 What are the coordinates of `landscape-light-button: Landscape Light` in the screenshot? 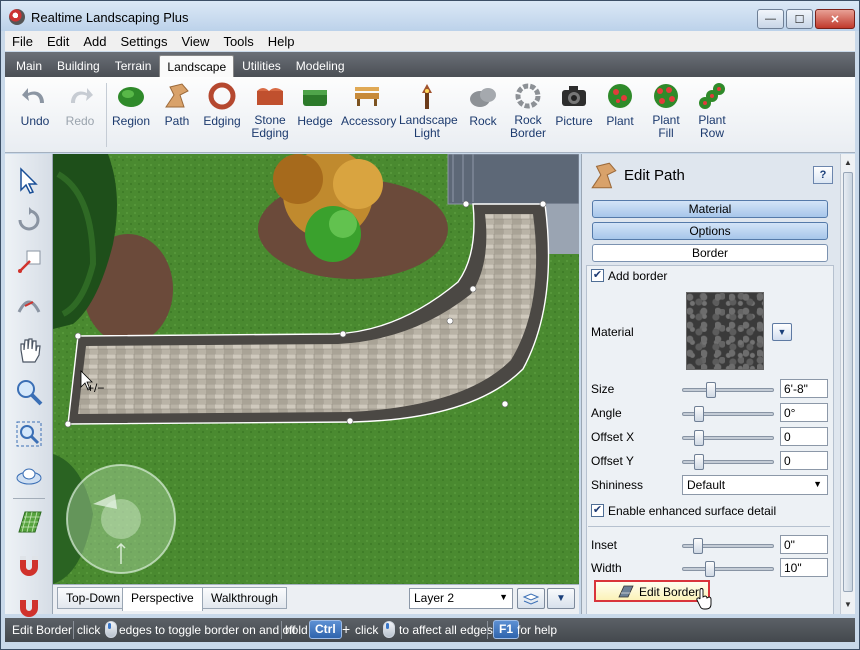 It's located at (428, 110).